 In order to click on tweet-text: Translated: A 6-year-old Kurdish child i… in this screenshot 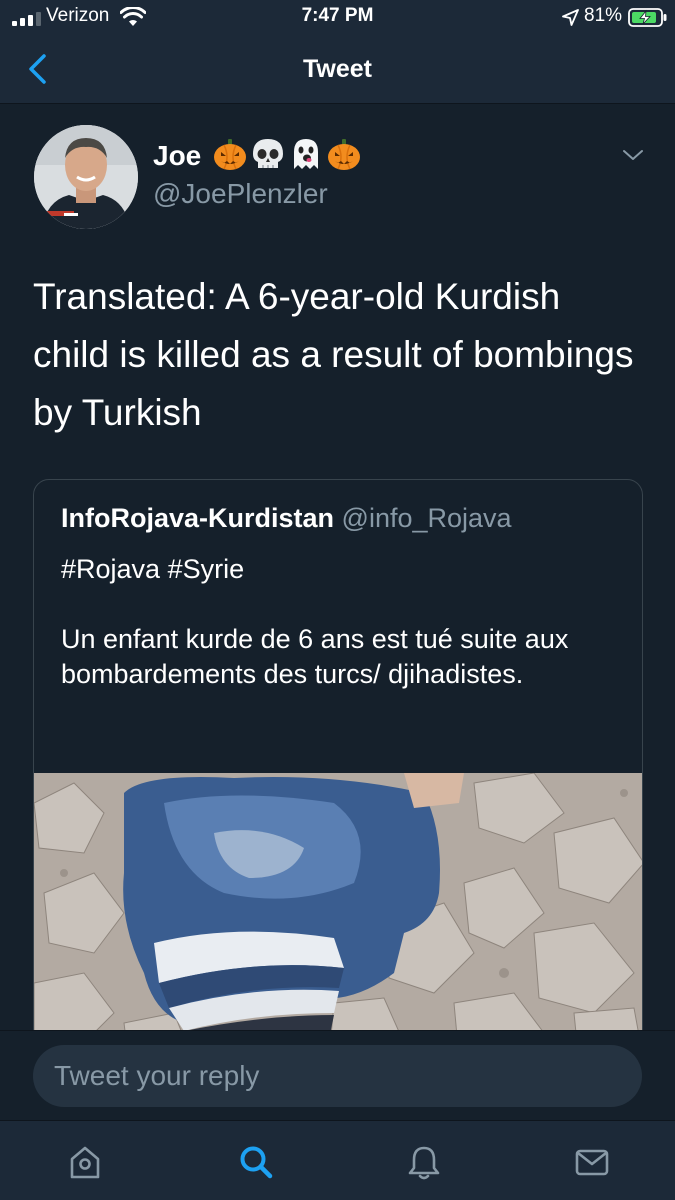, I will do `click(333, 354)`.